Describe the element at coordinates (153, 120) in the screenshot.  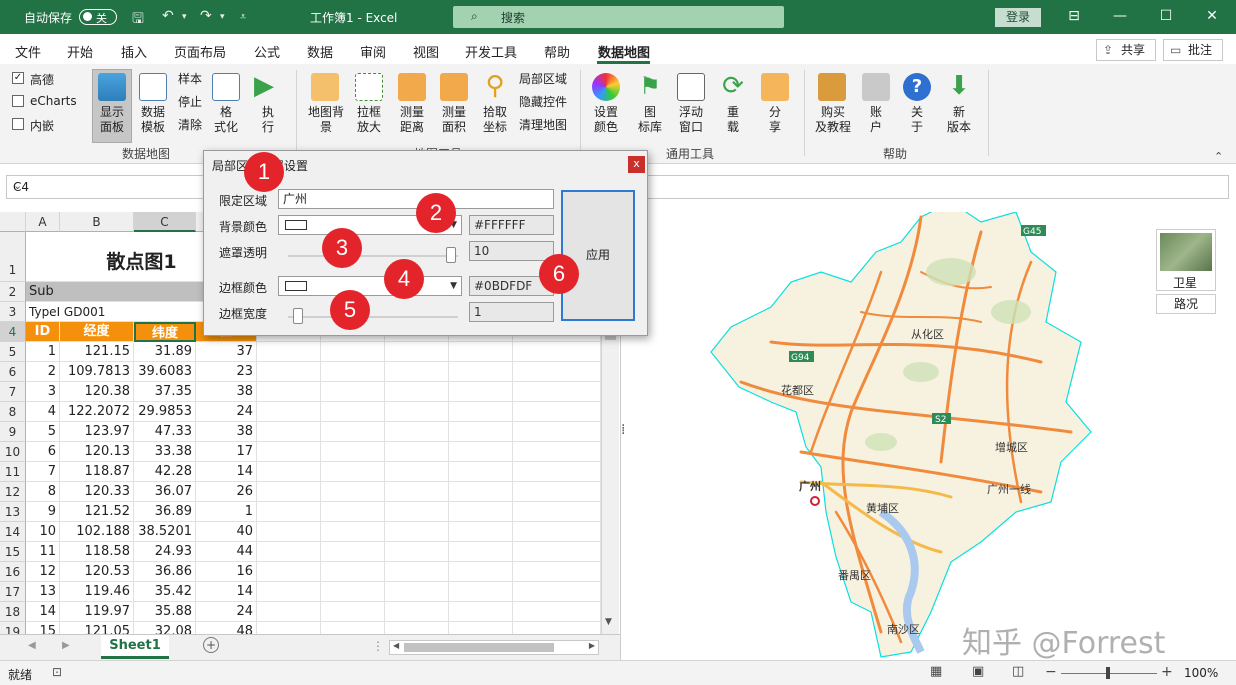
I see `data-template-button: 数据 模板` at that location.